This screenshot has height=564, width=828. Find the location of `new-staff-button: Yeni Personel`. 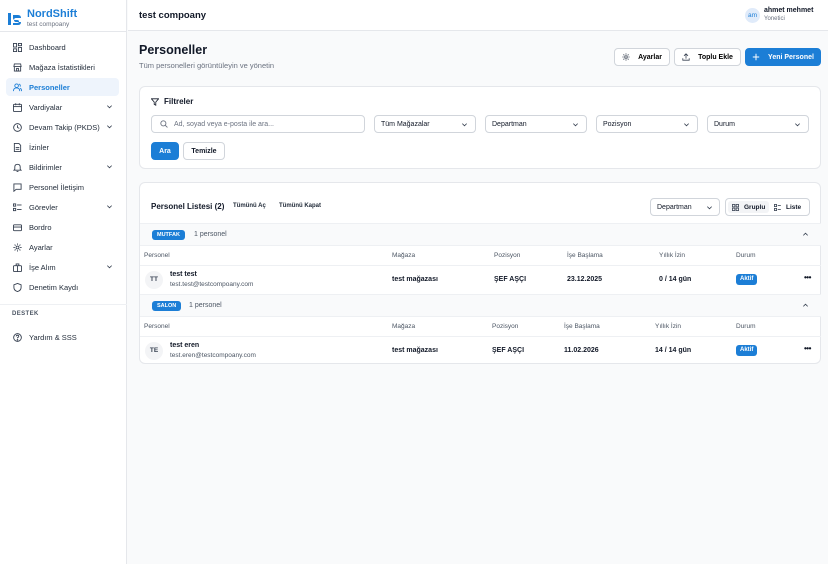

new-staff-button: Yeni Personel is located at coordinates (783, 57).